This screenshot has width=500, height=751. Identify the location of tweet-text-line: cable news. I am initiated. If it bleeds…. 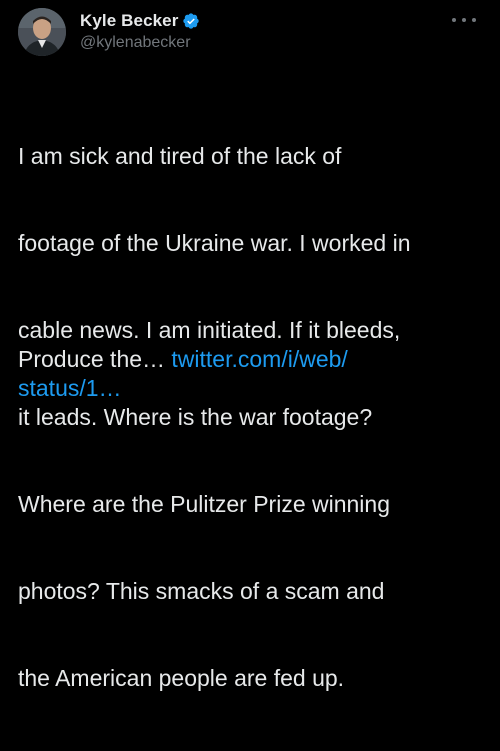
(209, 330).